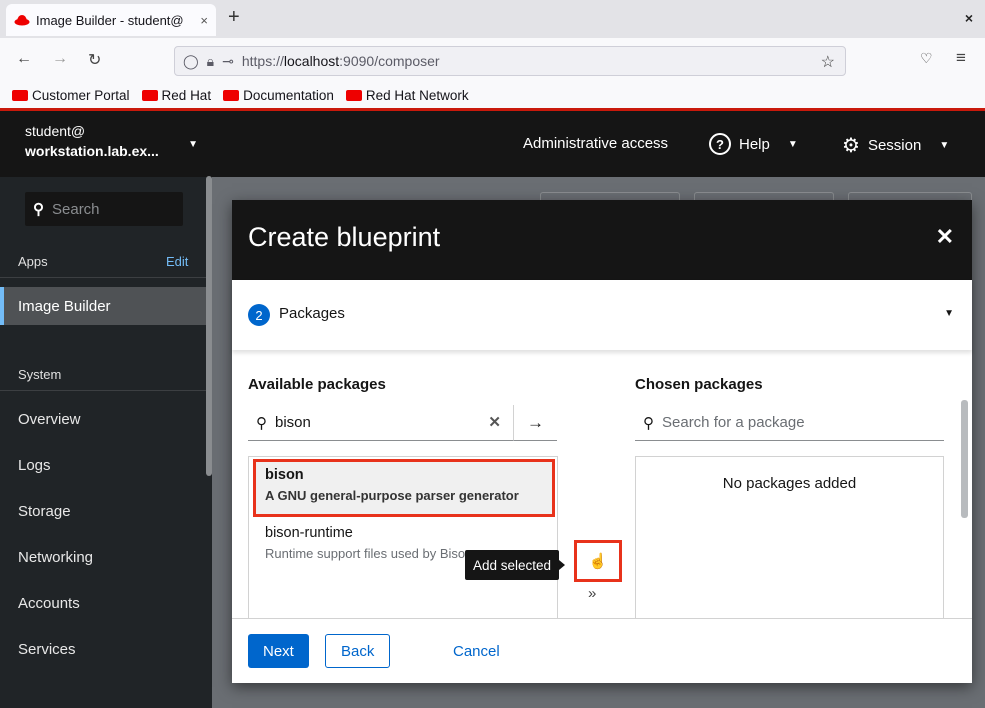  Describe the element at coordinates (926, 58) in the screenshot. I see `pocket-icon: ♡` at that location.